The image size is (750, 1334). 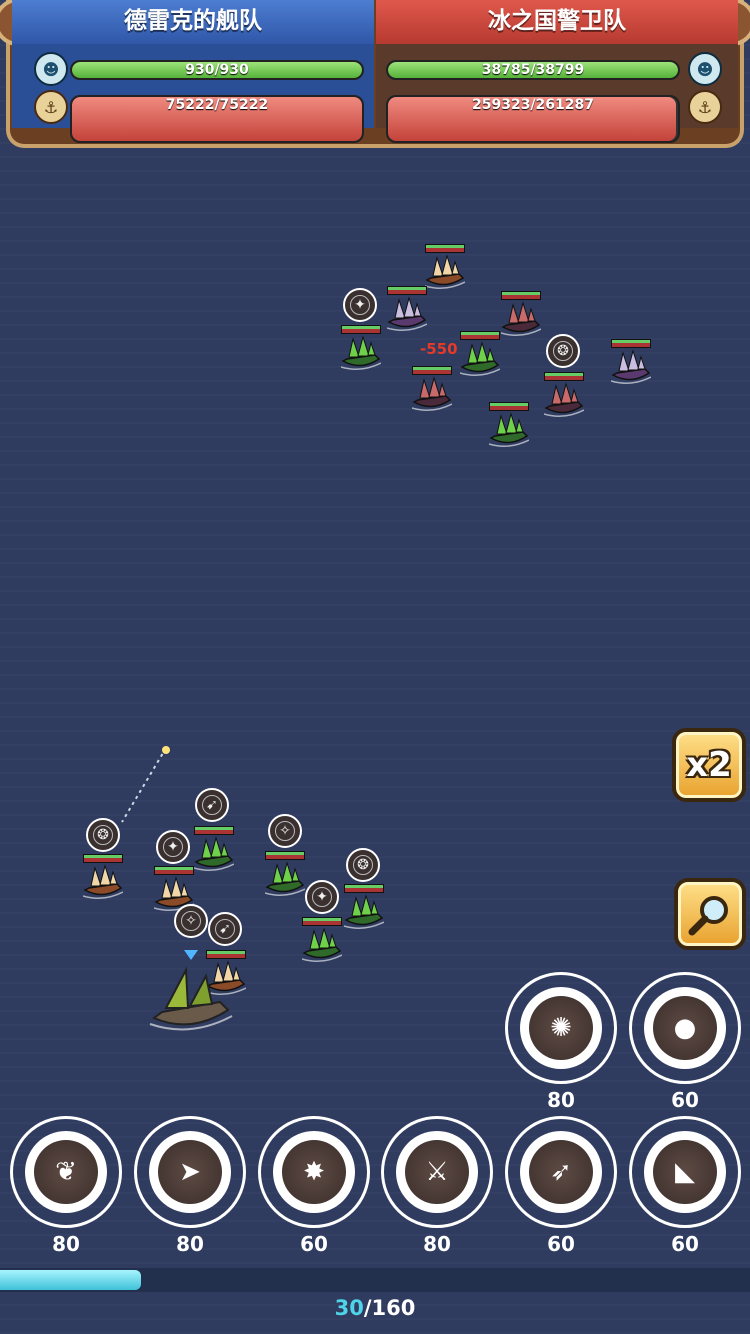 I want to click on skill-button-bottom-5: ➶, so click(x=561, y=1172).